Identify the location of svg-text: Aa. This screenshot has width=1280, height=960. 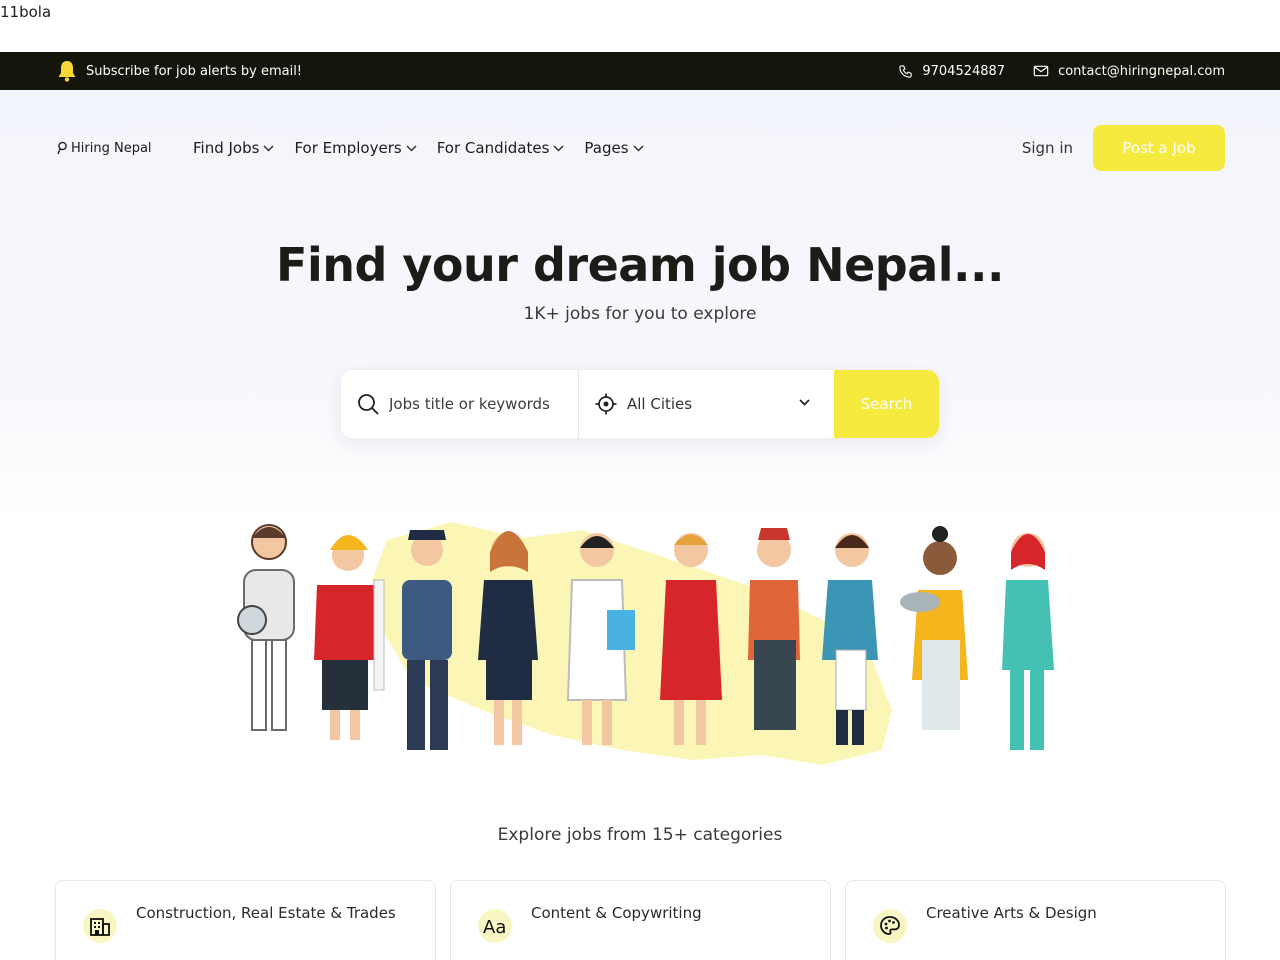
(494, 927).